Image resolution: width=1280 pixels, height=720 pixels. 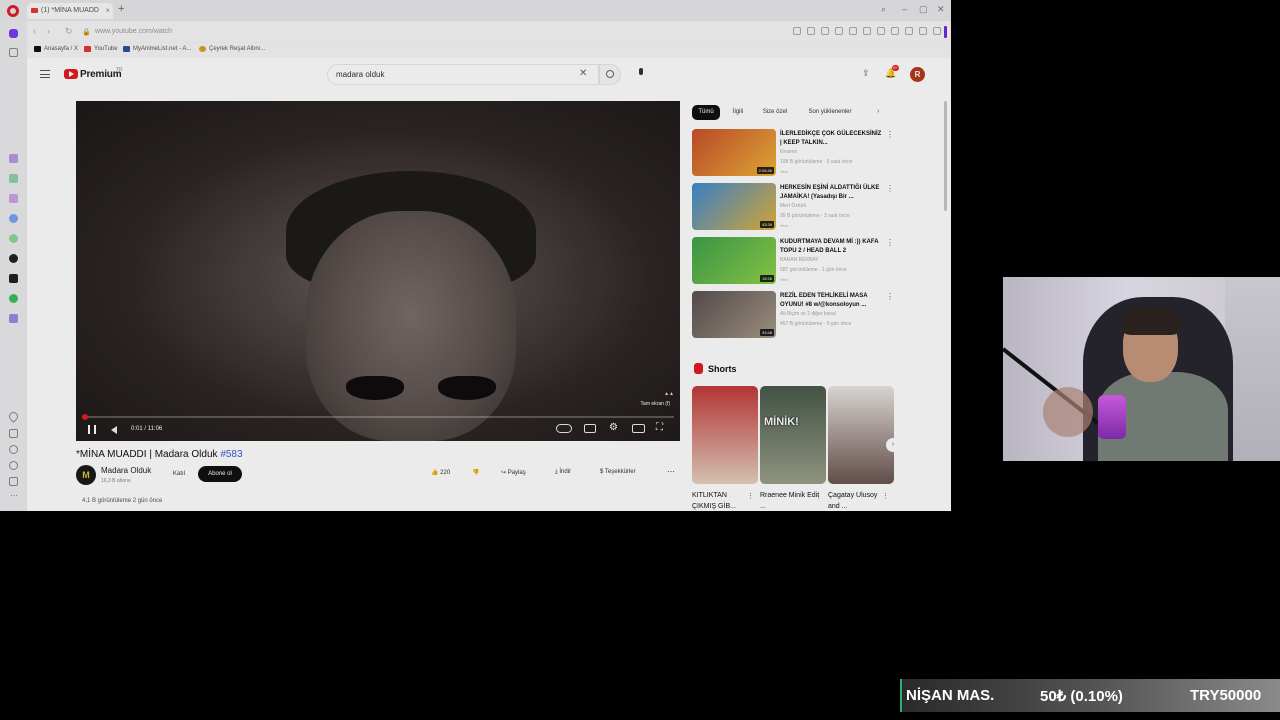 I want to click on recommended-channel: Elraenn, so click(x=788, y=152).